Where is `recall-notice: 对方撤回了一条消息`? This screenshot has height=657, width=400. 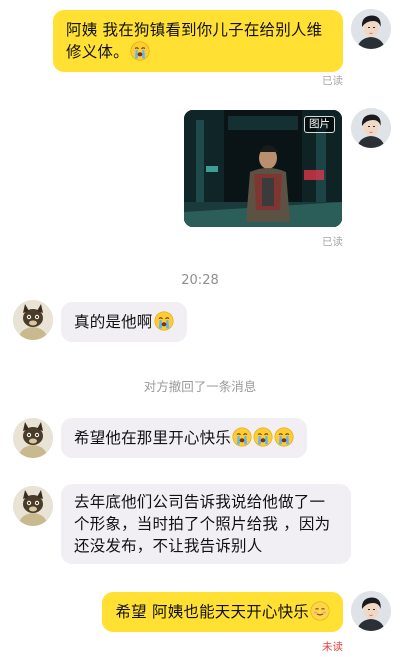
recall-notice: 对方撤回了一条消息 is located at coordinates (200, 386).